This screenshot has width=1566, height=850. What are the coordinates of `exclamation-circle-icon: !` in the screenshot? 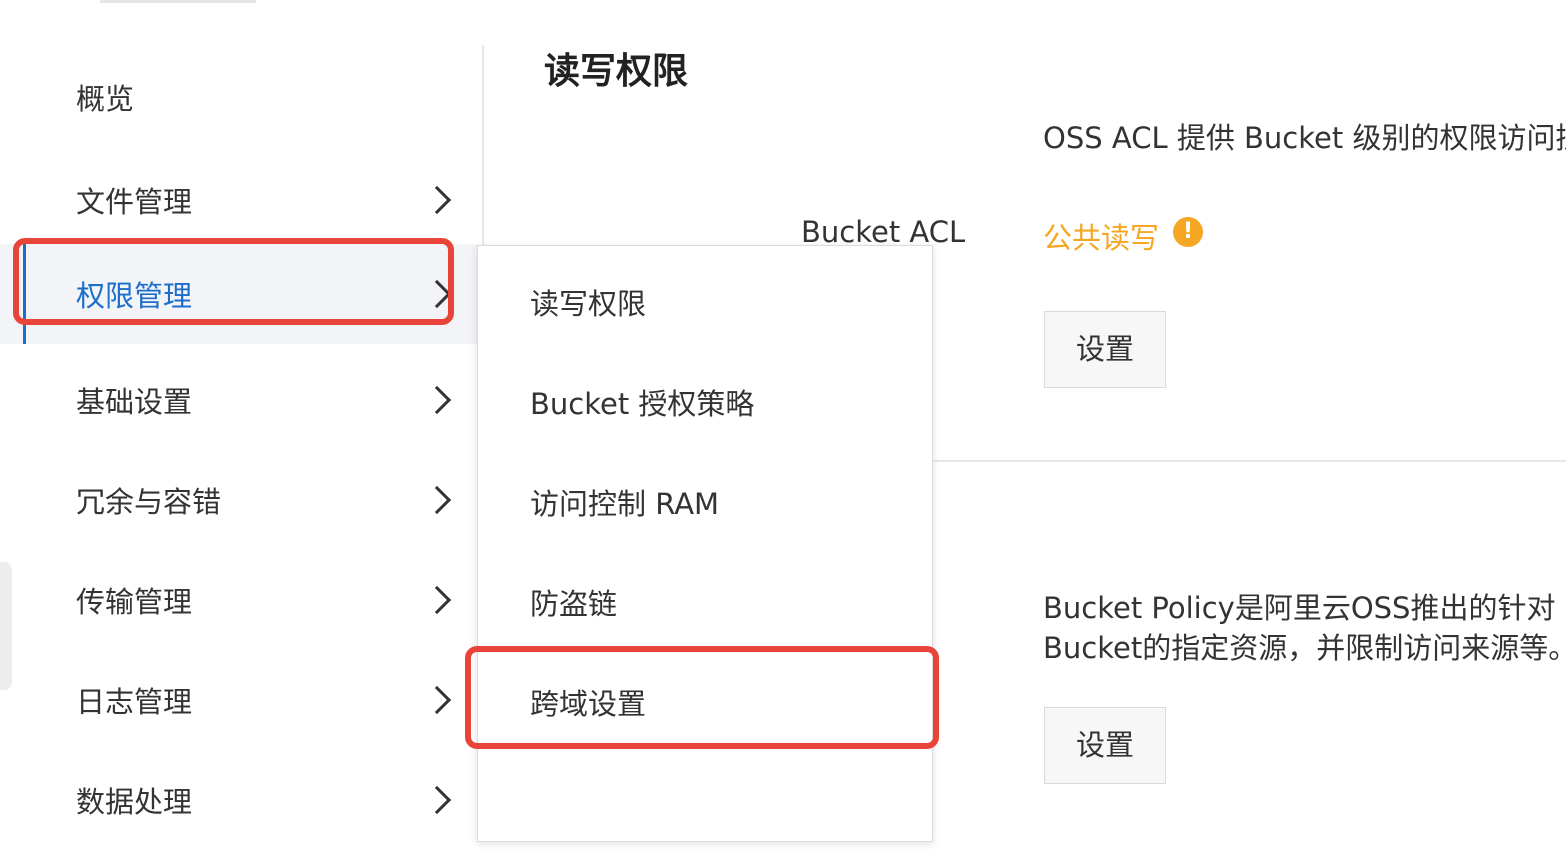 It's located at (1188, 232).